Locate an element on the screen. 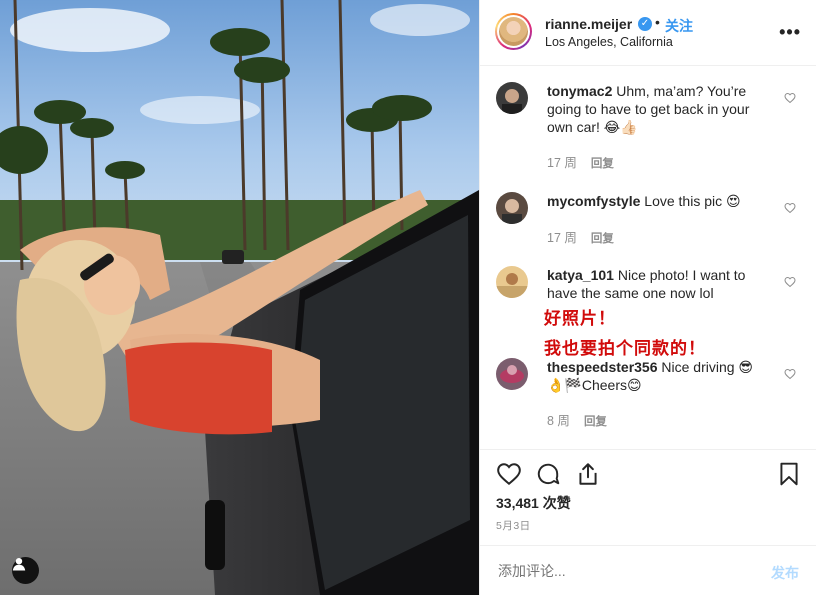  comment-bubble-icon is located at coordinates (548, 474).